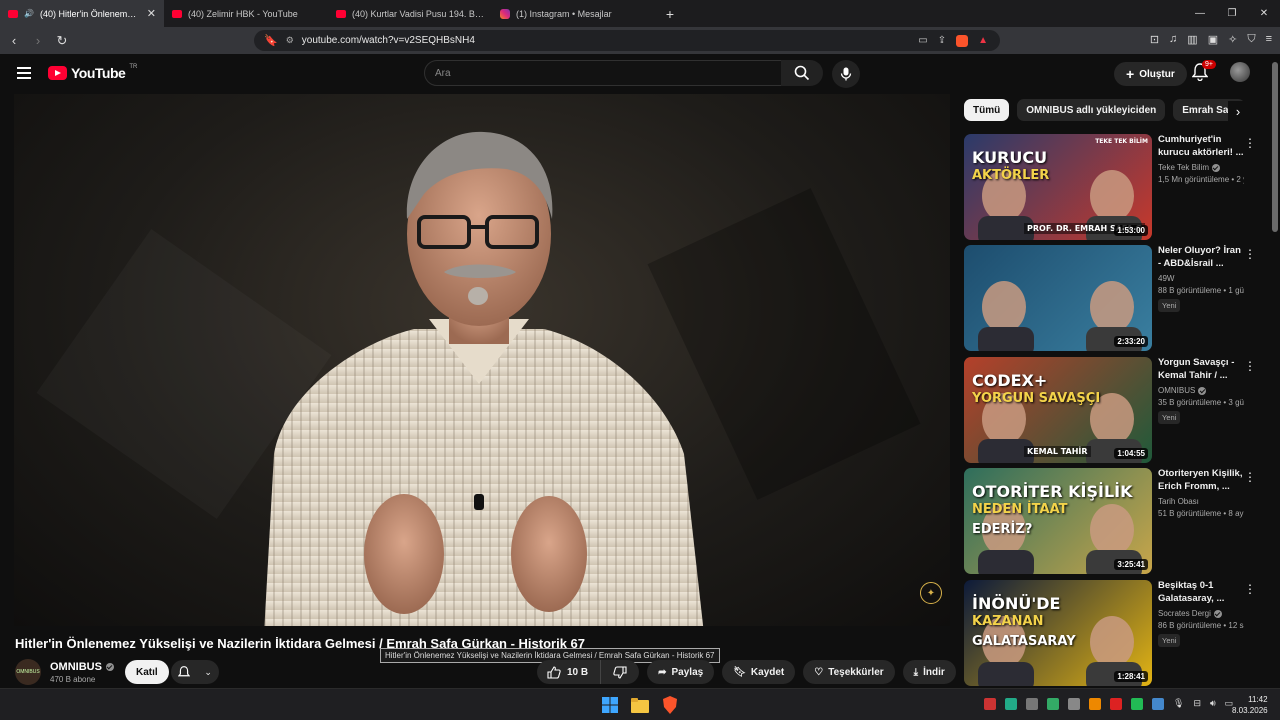 This screenshot has height=720, width=1280. I want to click on recommendation-stats: 35 B görüntüleme • 3 gün önce, so click(1201, 402).